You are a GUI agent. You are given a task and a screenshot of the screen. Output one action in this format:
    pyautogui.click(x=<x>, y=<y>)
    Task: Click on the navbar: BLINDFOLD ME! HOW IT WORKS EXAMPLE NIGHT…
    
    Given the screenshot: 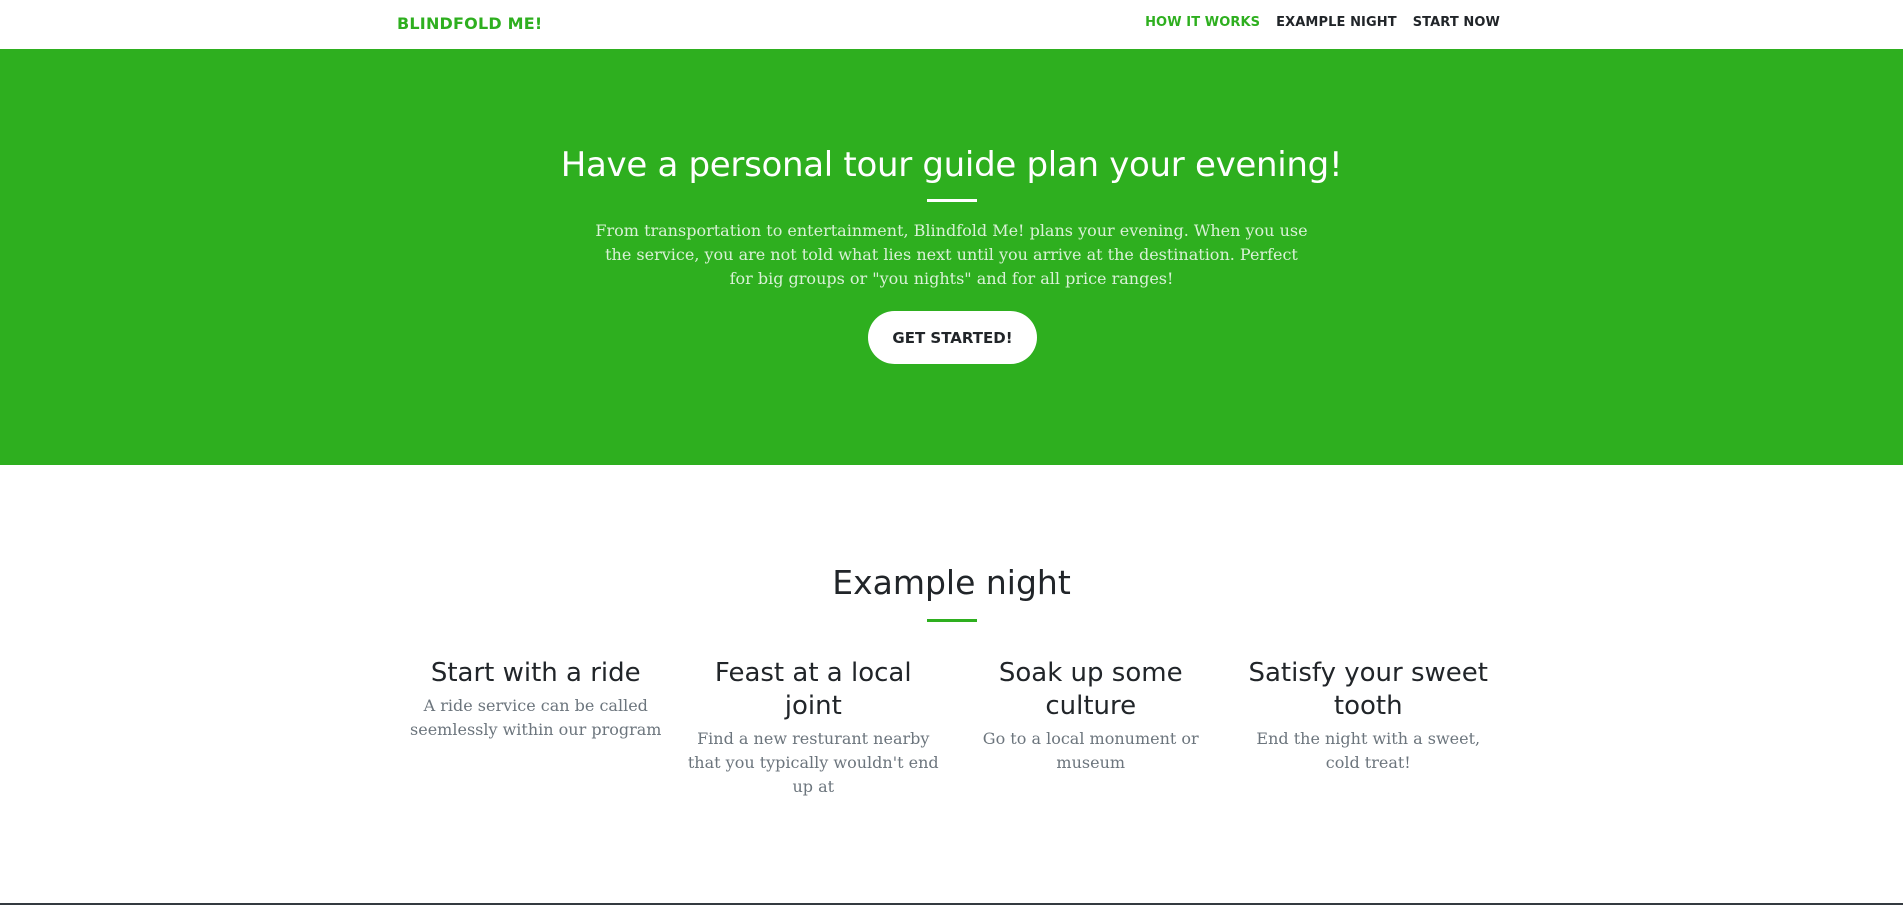 What is the action you would take?
    pyautogui.click(x=951, y=24)
    